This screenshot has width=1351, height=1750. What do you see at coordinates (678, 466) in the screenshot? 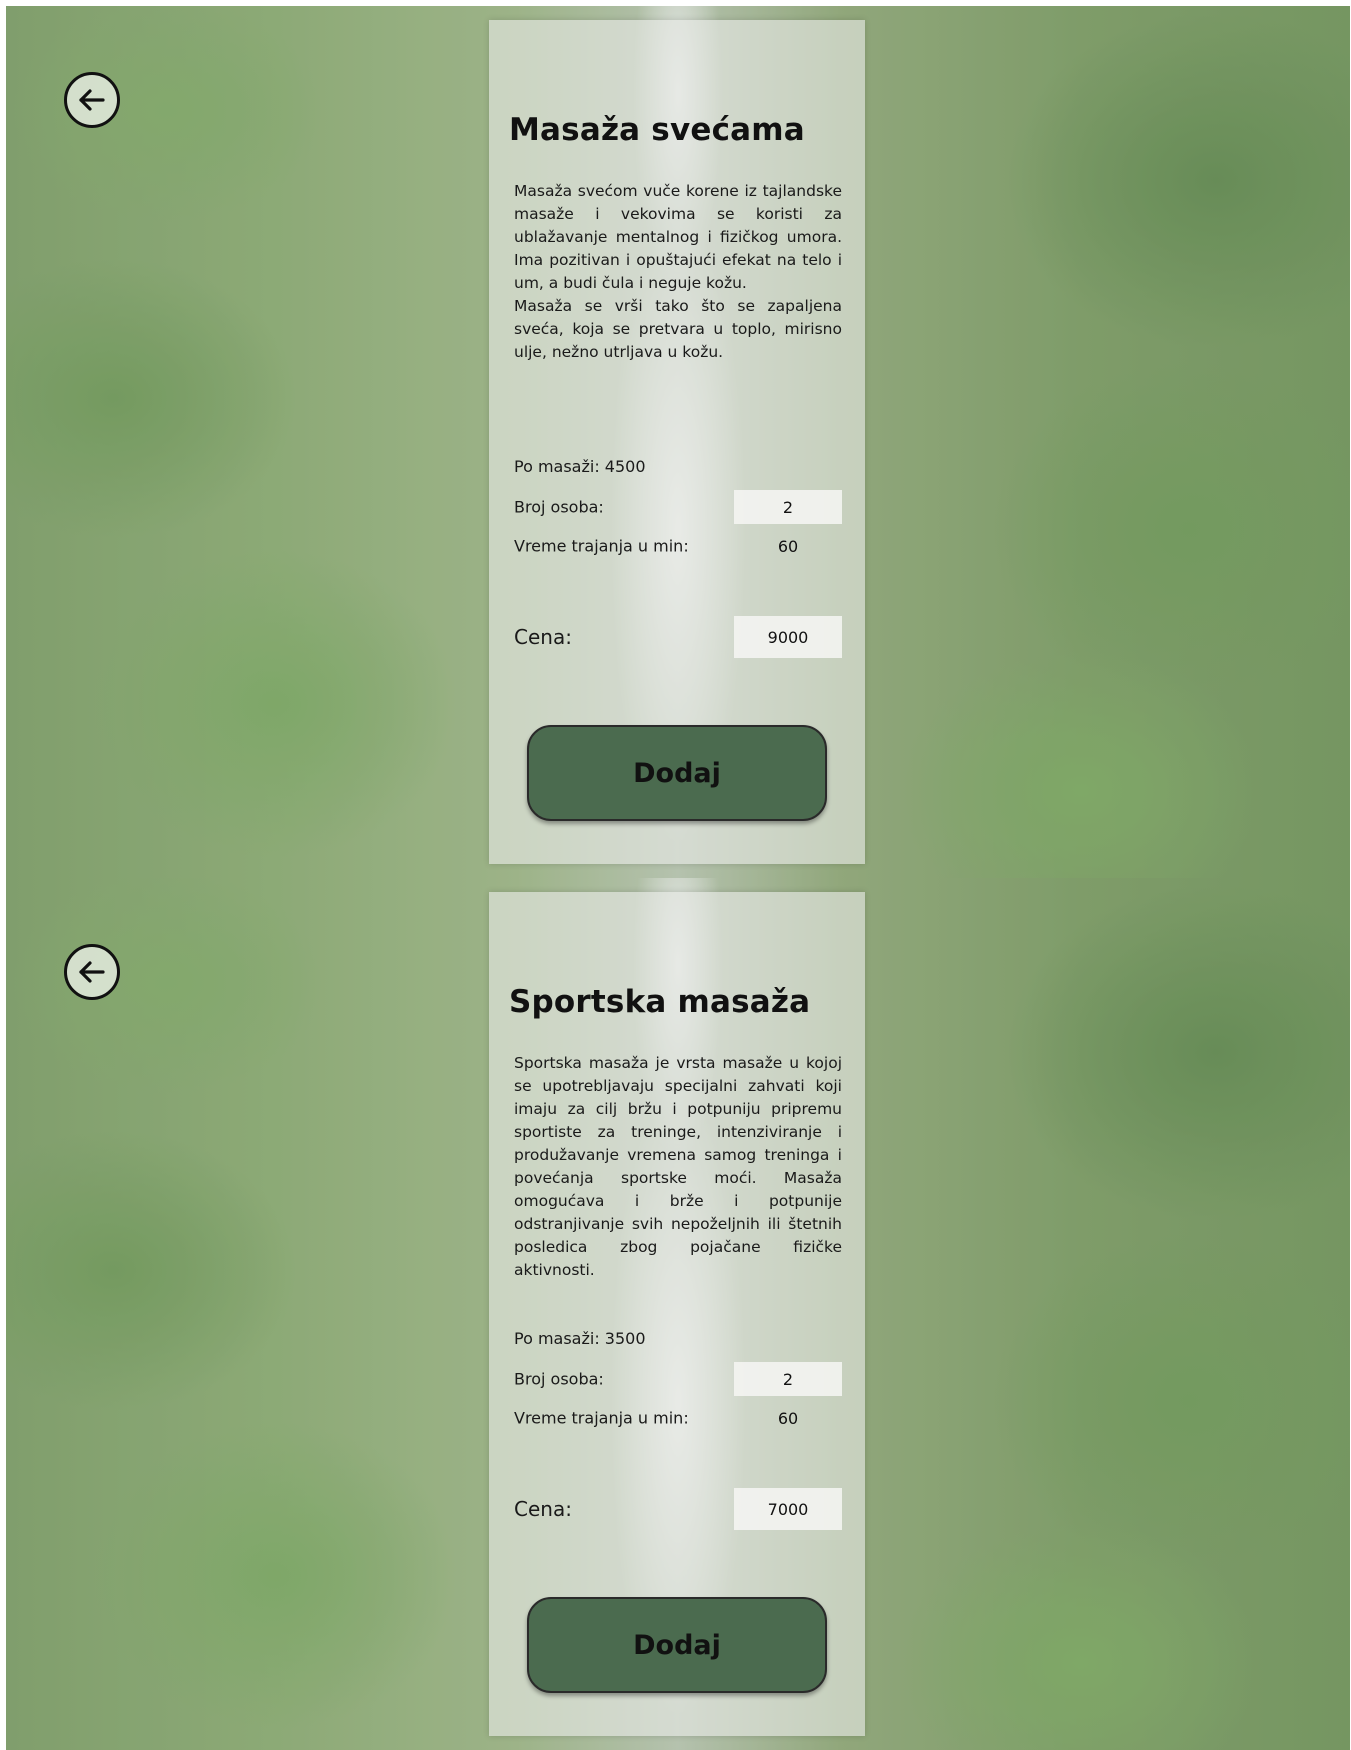
I see `per-massage-price-row: Po masaži: 4500` at bounding box center [678, 466].